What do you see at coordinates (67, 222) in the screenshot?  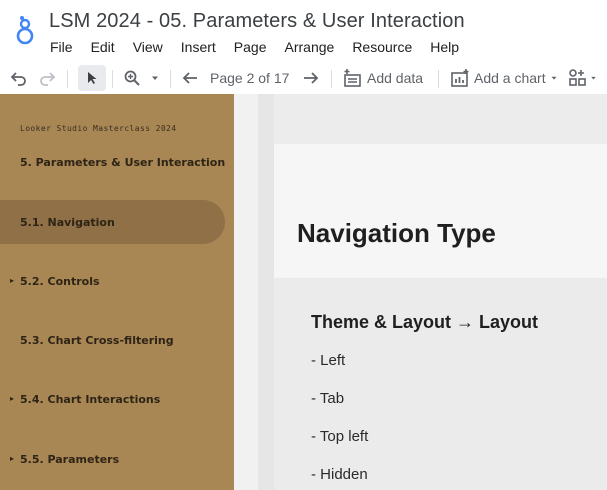 I see `nav-item-navigation: 5.1. Navigation` at bounding box center [67, 222].